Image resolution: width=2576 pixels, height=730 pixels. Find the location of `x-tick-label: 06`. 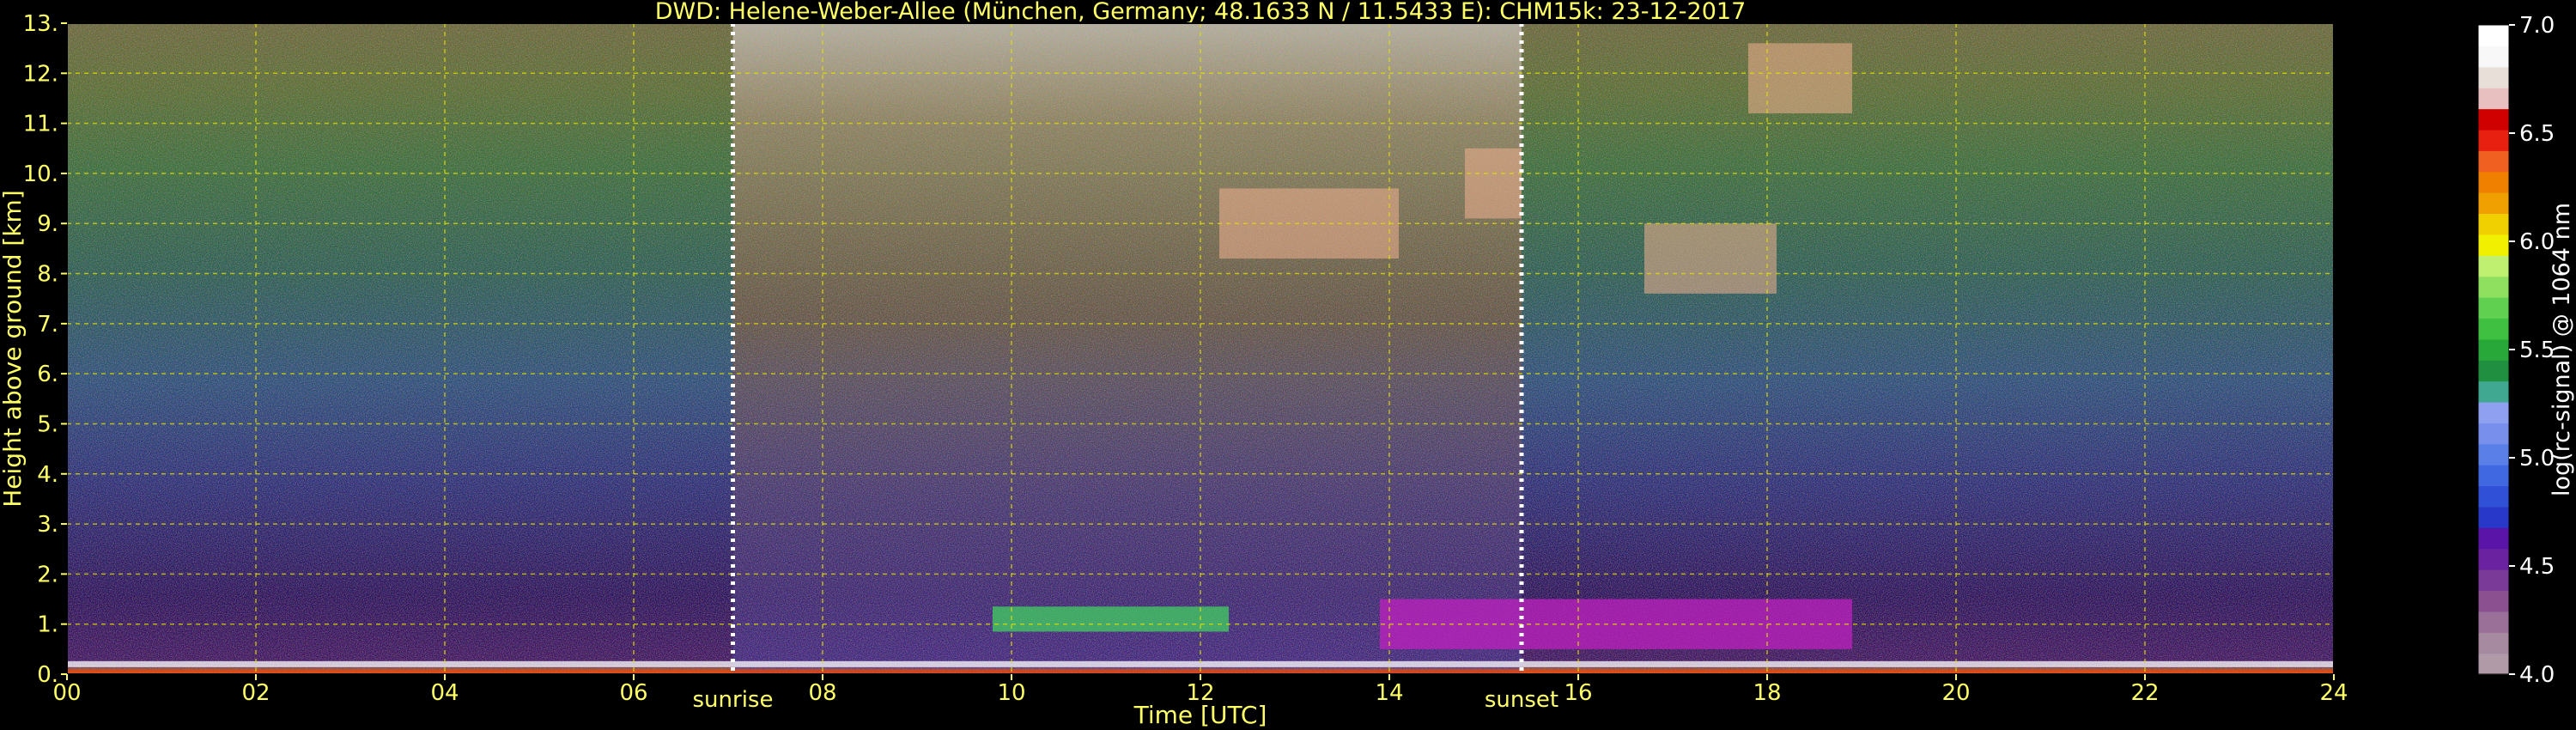

x-tick-label: 06 is located at coordinates (633, 693).